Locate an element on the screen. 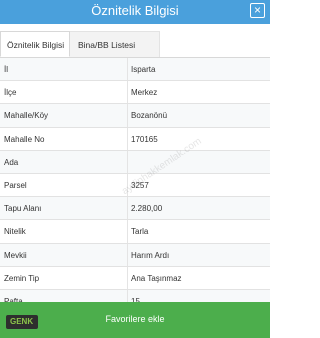  table-row: Parsel 3257 is located at coordinates (135, 185).